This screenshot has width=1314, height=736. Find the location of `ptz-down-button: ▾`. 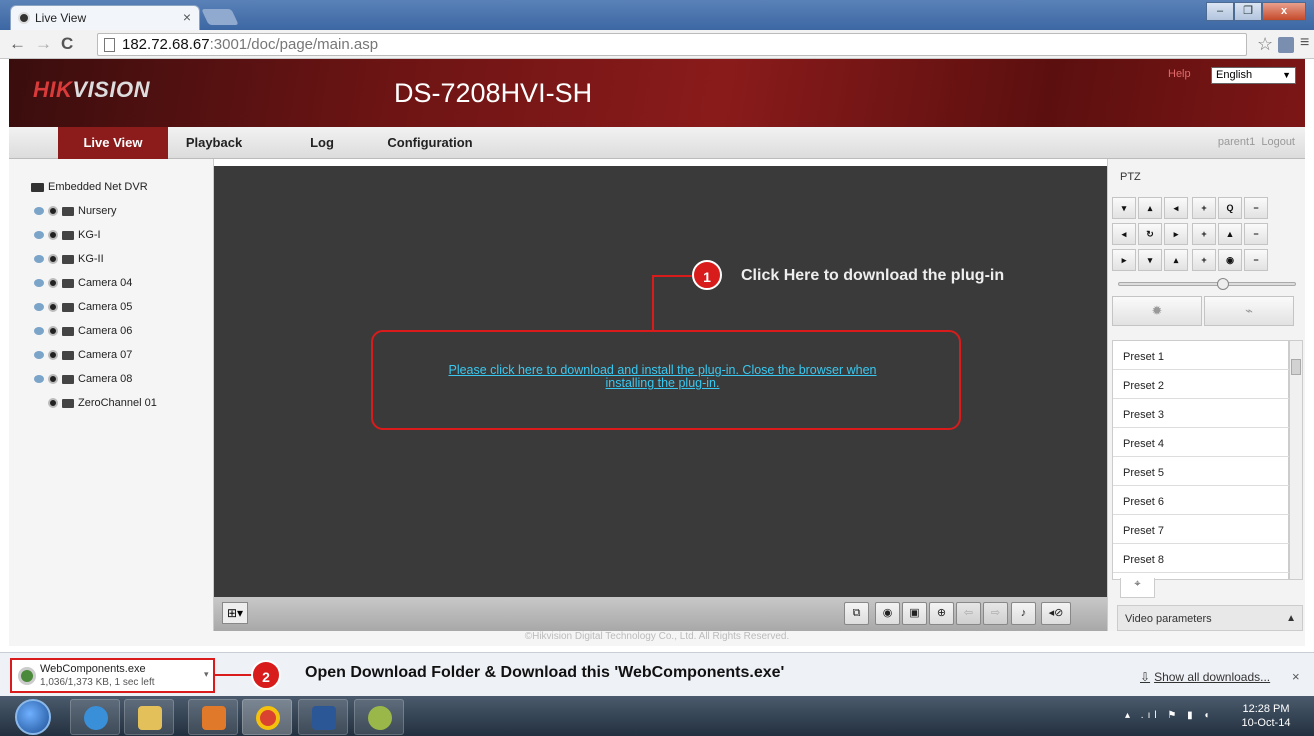

ptz-down-button: ▾ is located at coordinates (1150, 260).